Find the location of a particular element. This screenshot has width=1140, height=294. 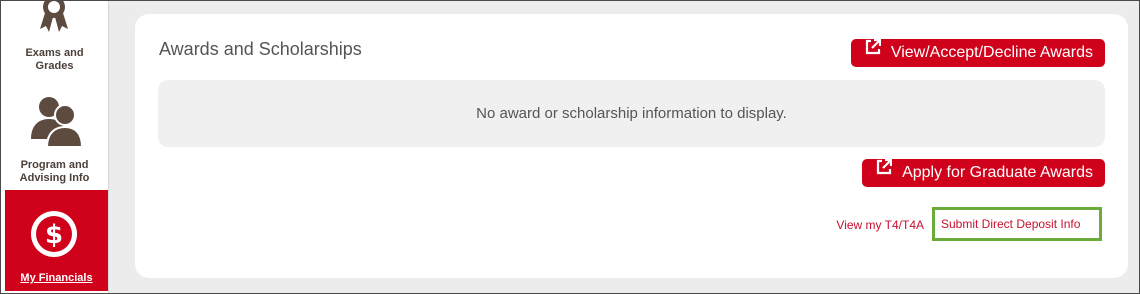

sidebar-label-line: Grades is located at coordinates (54, 66).